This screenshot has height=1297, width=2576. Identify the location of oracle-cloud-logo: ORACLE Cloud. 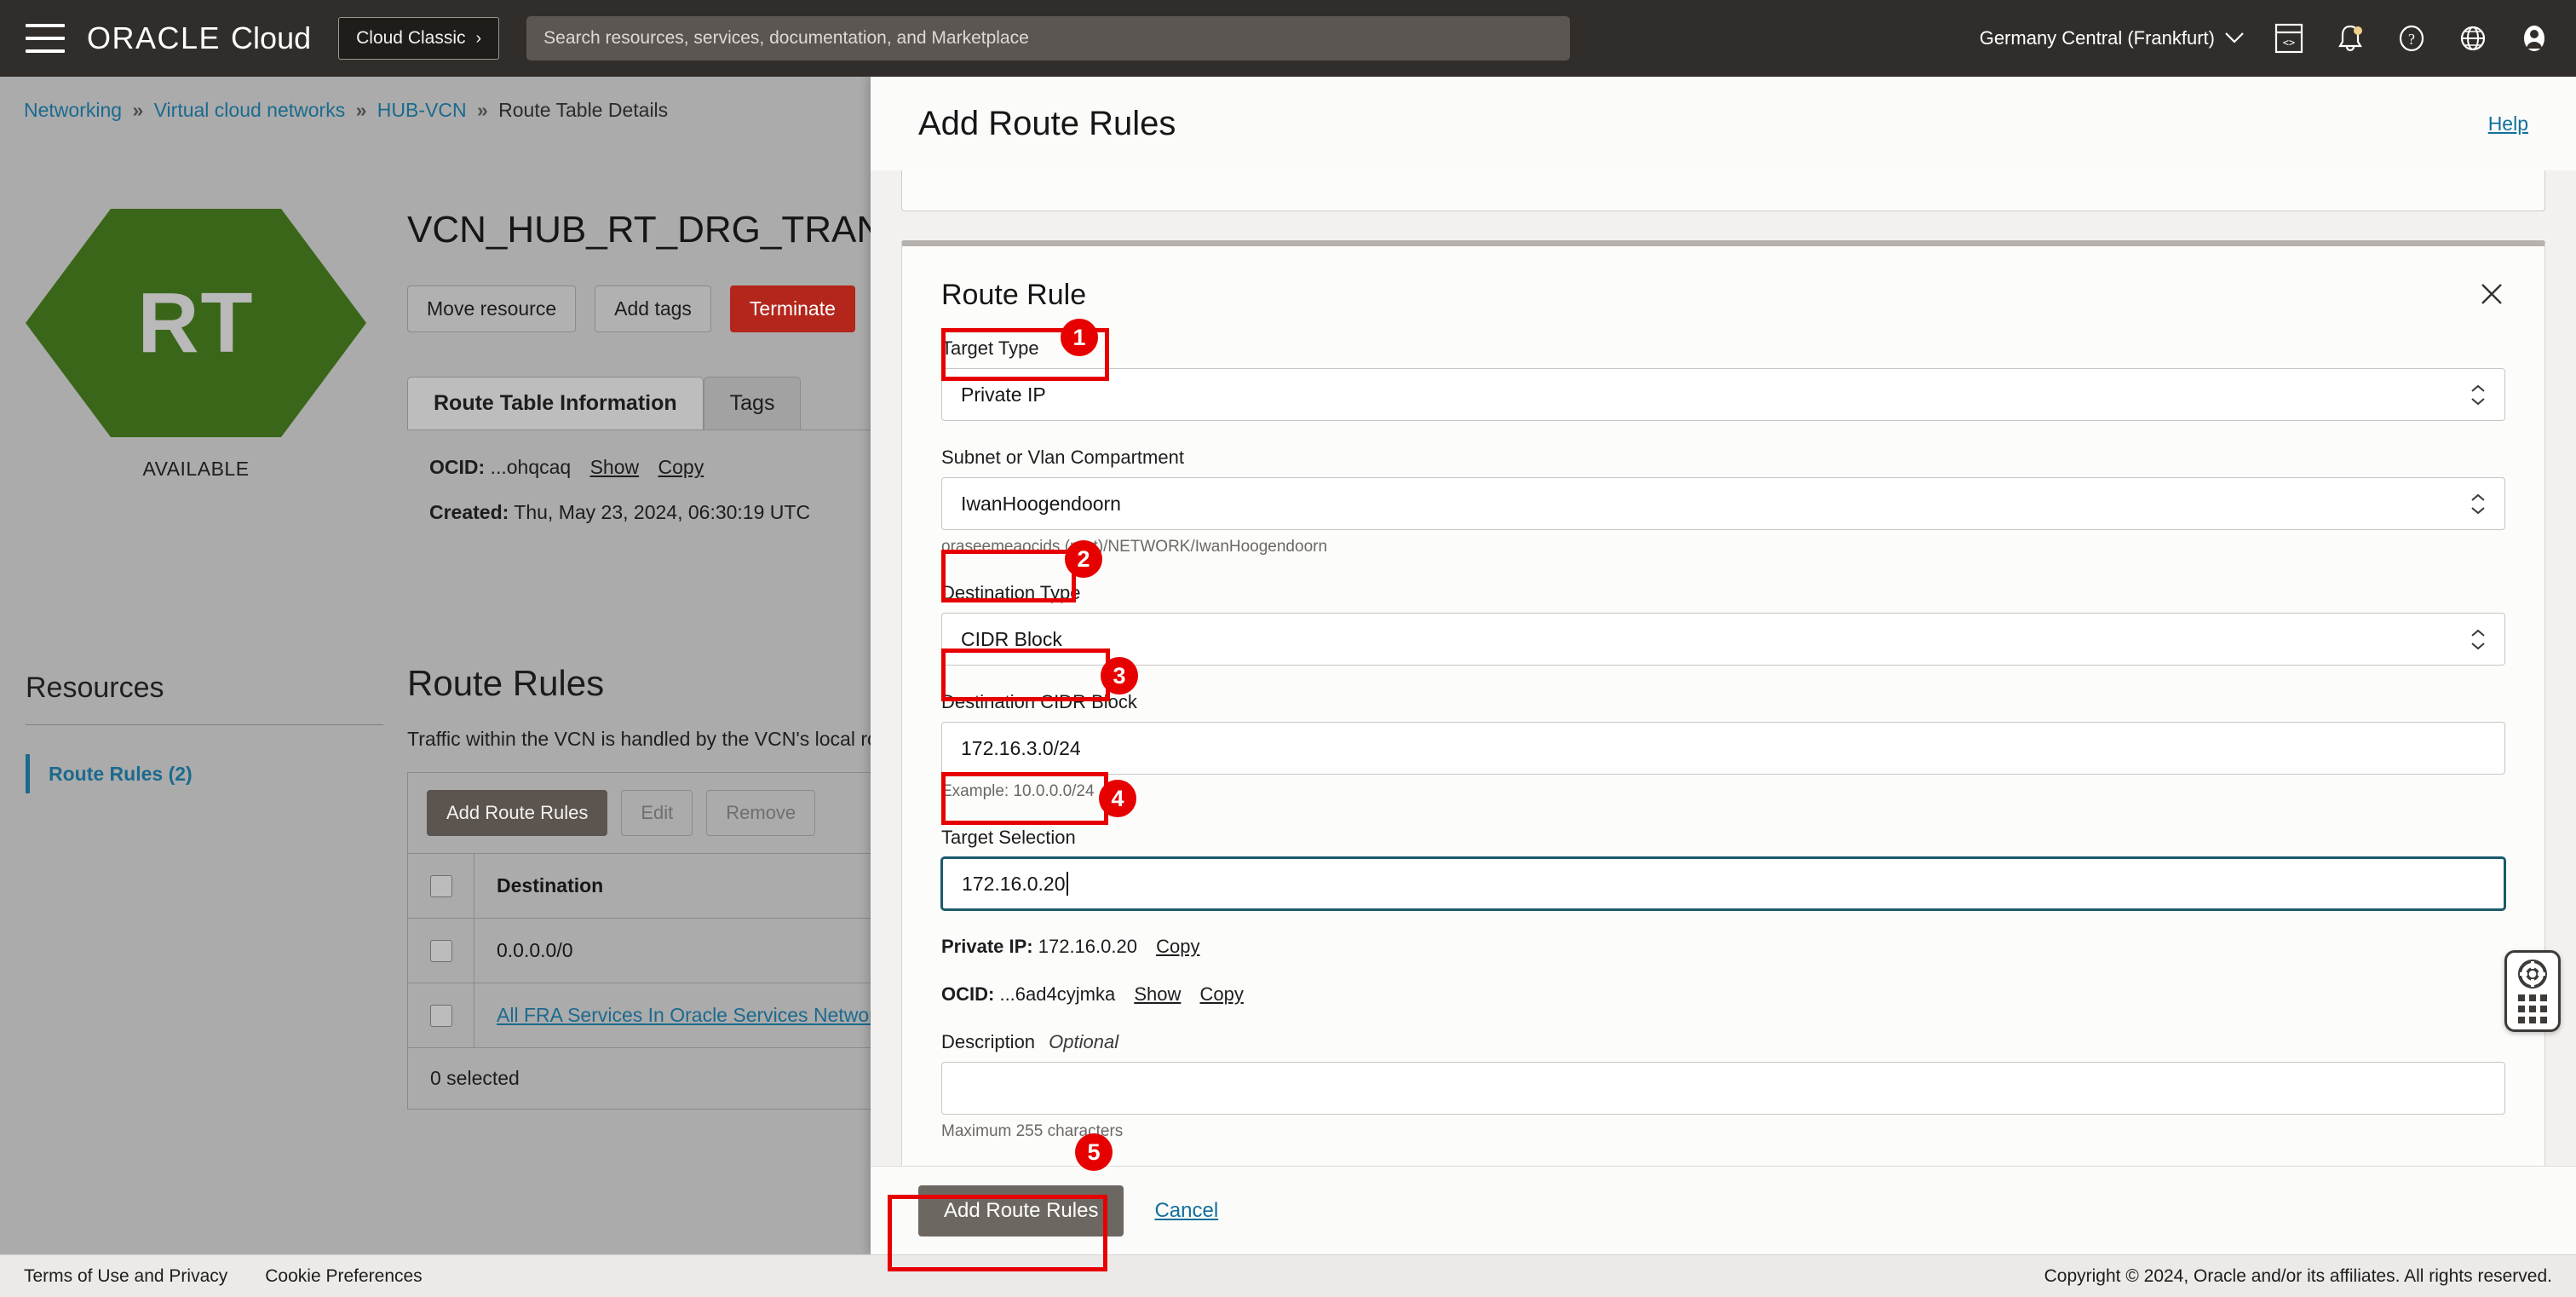
(199, 38).